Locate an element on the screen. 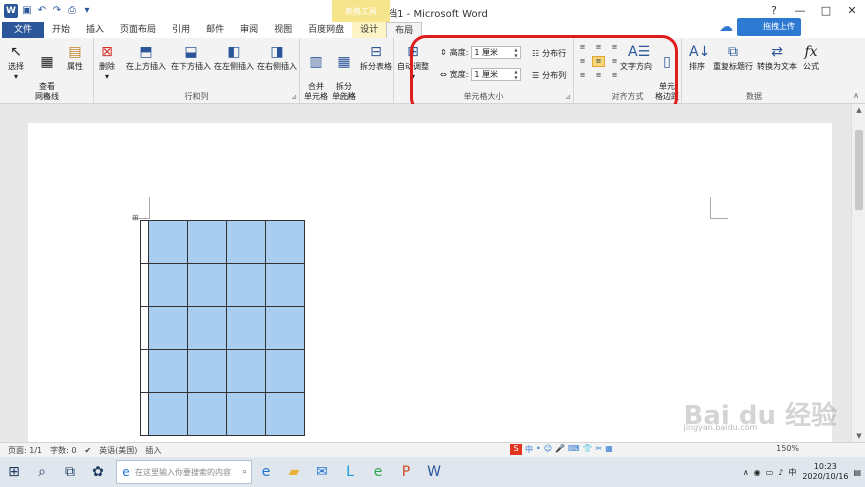 Image resolution: width=865 pixels, height=487 pixels. sort-button: A↓ 排序 is located at coordinates (698, 58).